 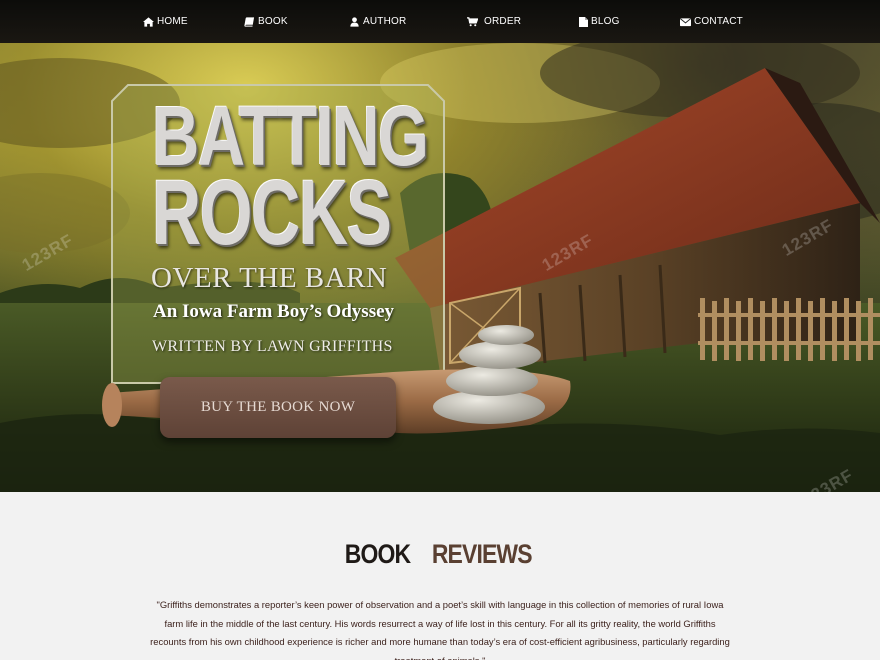 I want to click on nav-label: AUTHOR, so click(x=385, y=21).